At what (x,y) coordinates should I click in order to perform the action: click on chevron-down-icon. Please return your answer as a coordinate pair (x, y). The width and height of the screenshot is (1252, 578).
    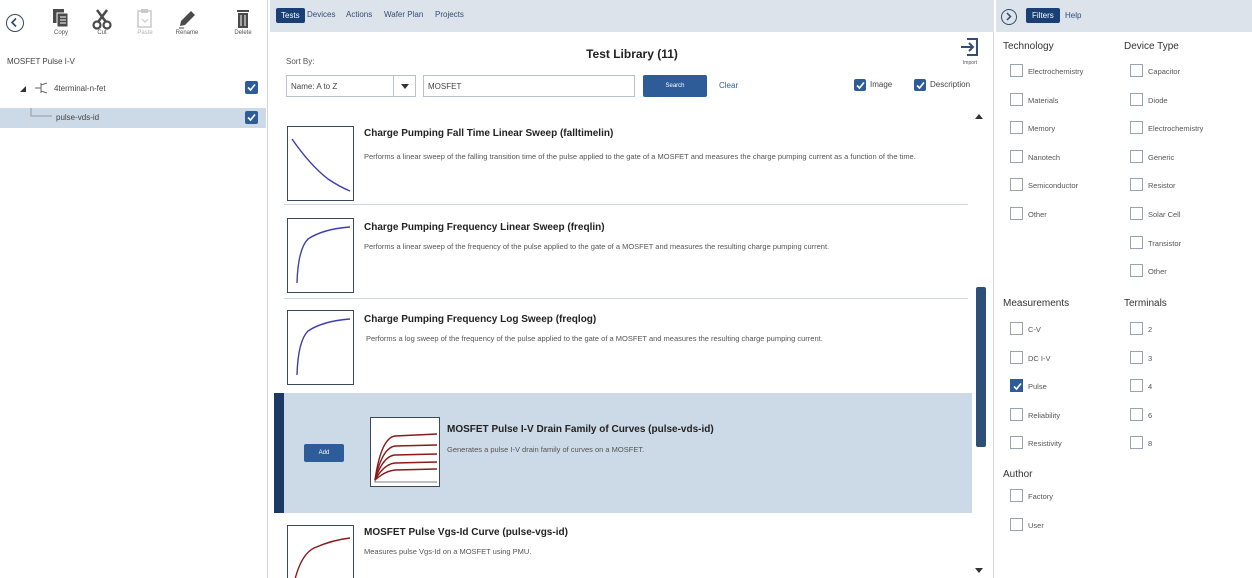
    Looking at the image, I should click on (404, 86).